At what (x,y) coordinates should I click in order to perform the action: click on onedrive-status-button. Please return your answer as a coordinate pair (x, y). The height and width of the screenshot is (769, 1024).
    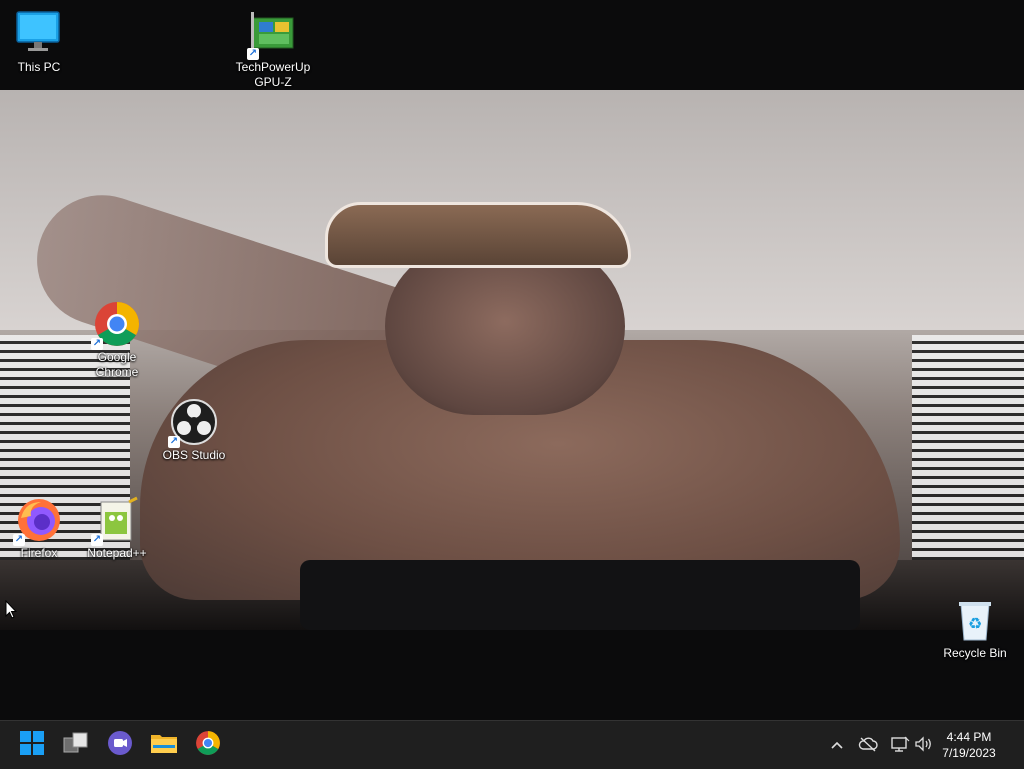
    Looking at the image, I should click on (868, 745).